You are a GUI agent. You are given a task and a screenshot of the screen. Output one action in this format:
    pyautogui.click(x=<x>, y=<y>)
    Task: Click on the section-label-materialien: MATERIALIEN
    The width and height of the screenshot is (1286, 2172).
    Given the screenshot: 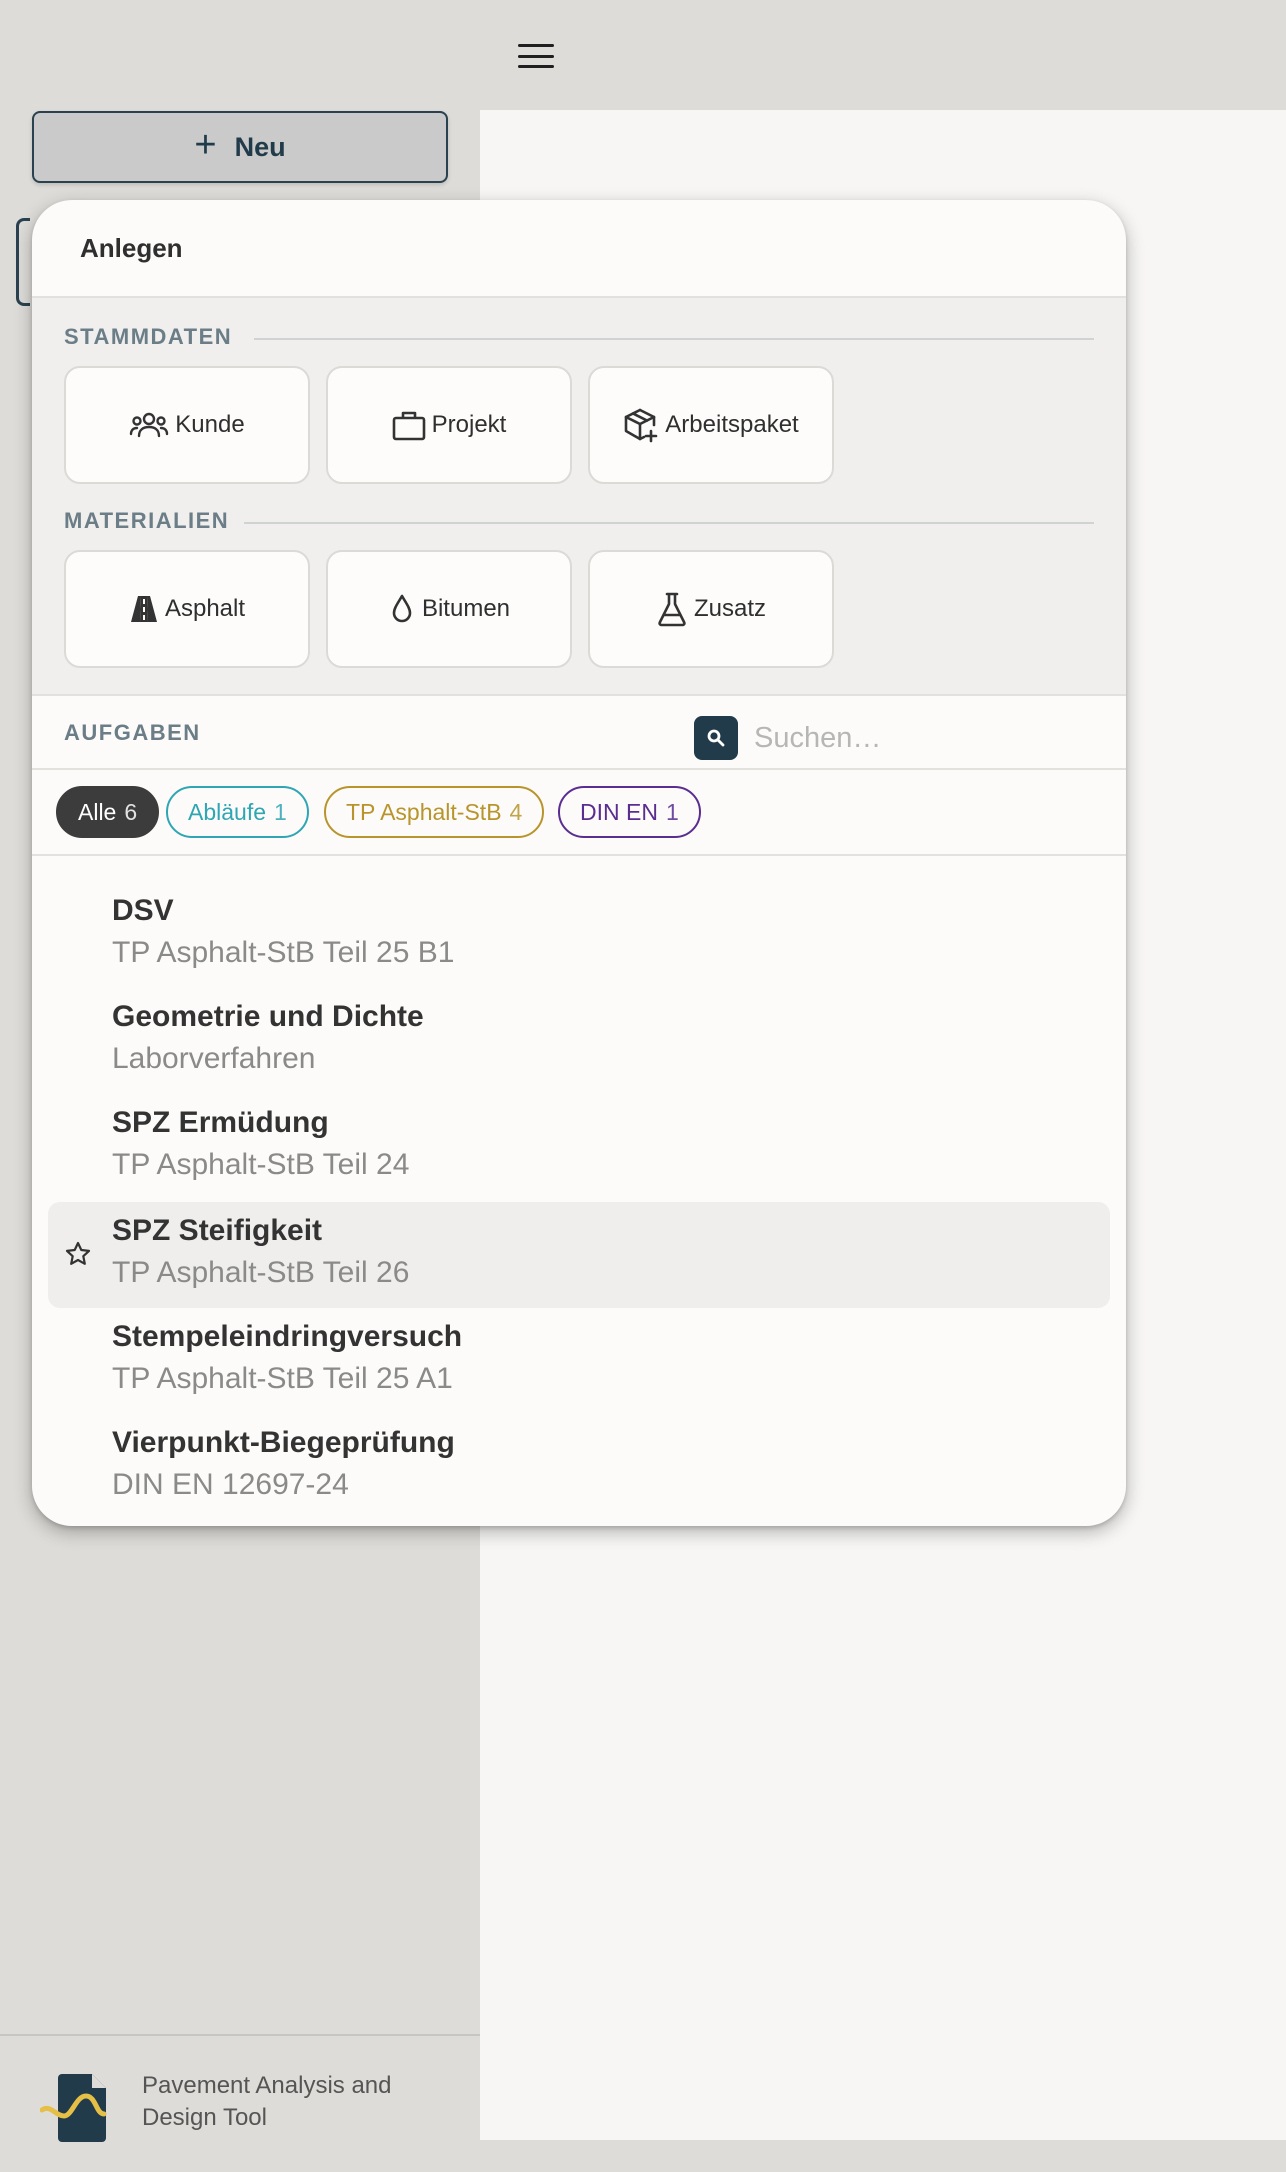 What is the action you would take?
    pyautogui.click(x=147, y=520)
    